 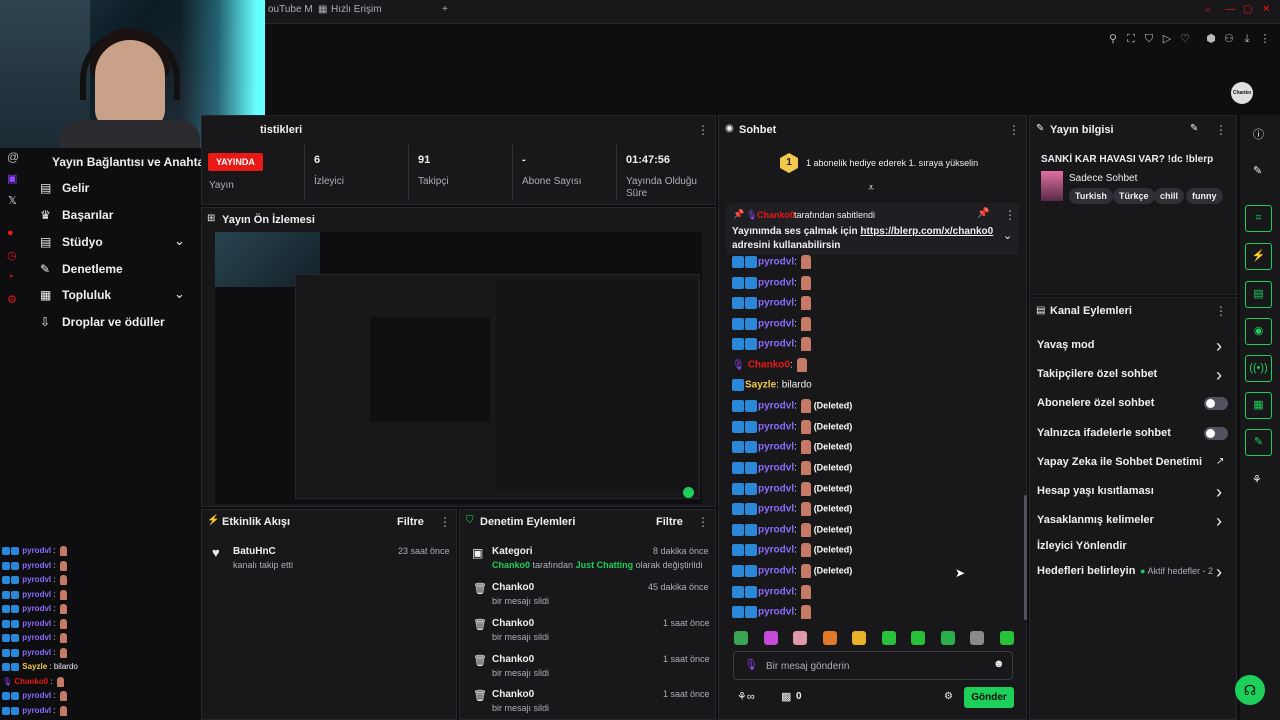 What do you see at coordinates (1258, 256) in the screenshot?
I see `lightning-button: ⚡` at bounding box center [1258, 256].